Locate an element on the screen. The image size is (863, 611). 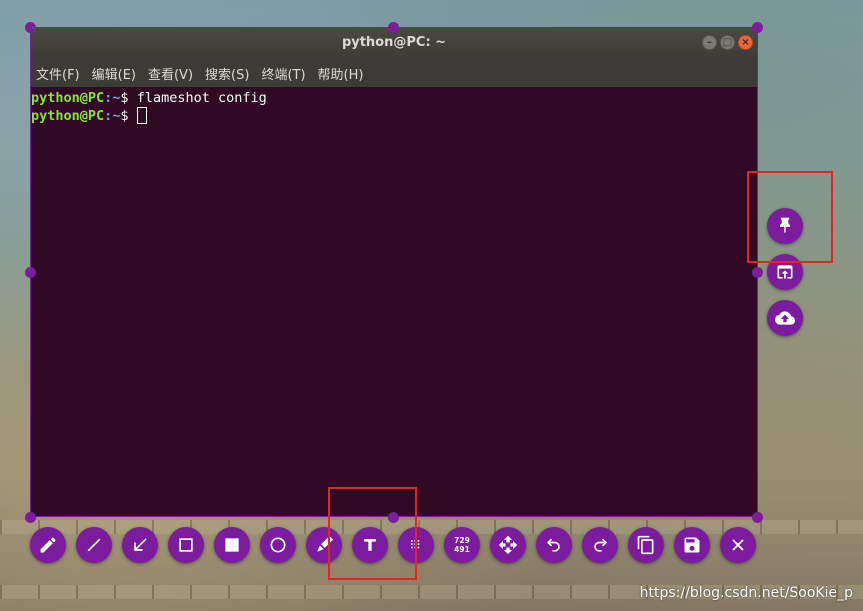
filled-rectangle-icon is located at coordinates (232, 545).